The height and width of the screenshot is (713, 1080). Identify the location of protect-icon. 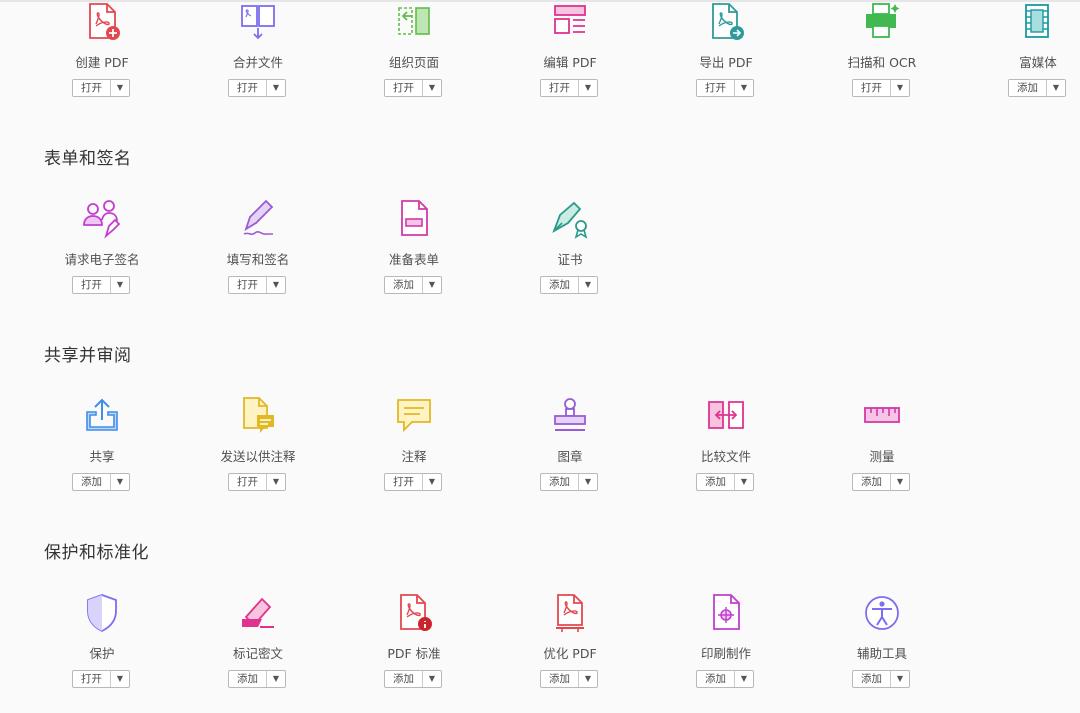
(102, 613).